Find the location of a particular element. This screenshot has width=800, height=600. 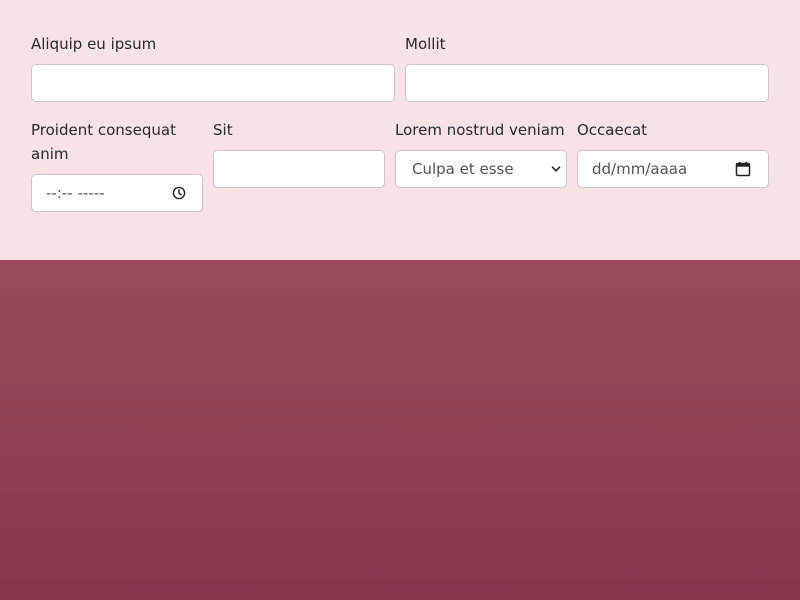

lorem-select: Culpa et esse is located at coordinates (481, 169).